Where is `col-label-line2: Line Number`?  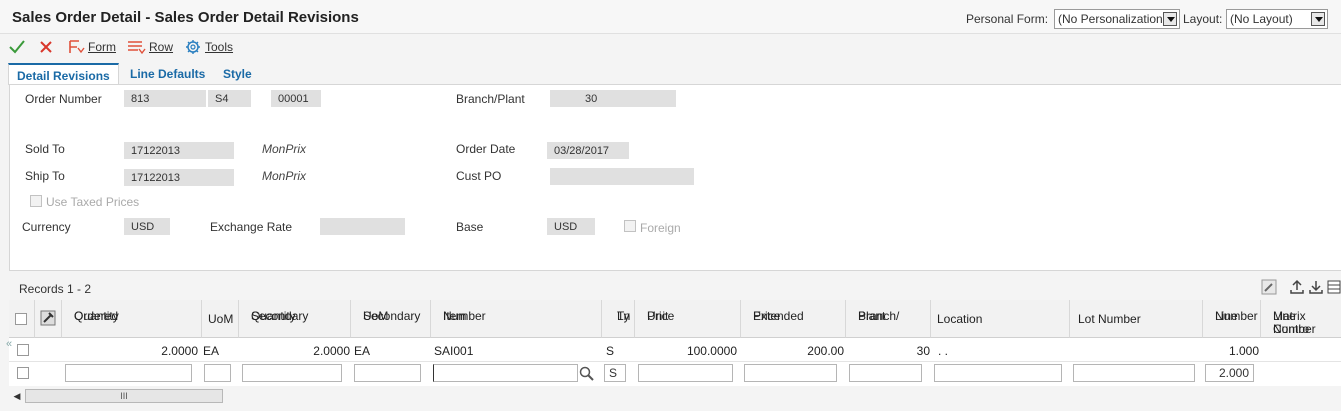 col-label-line2: Line Number is located at coordinates (1294, 322).